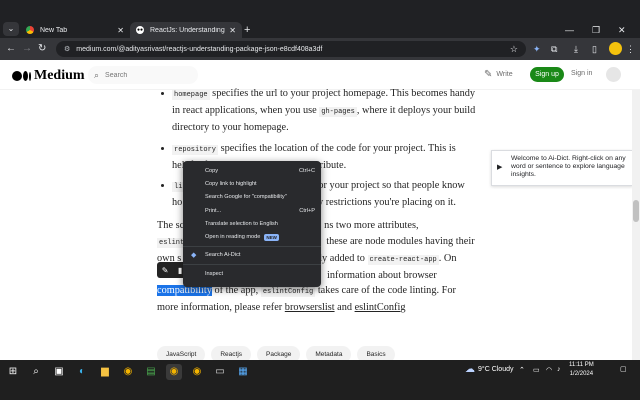  I want to click on text: information about browser, so click(382, 276).